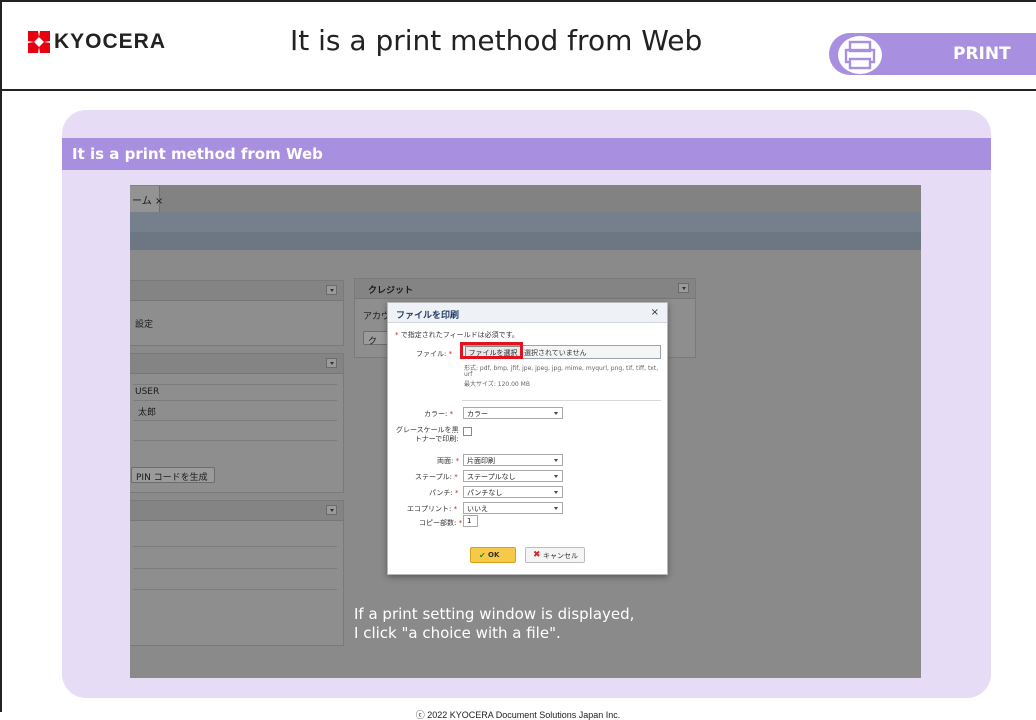  I want to click on grayscale-label-line1: グレースケールを黒, so click(427, 430).